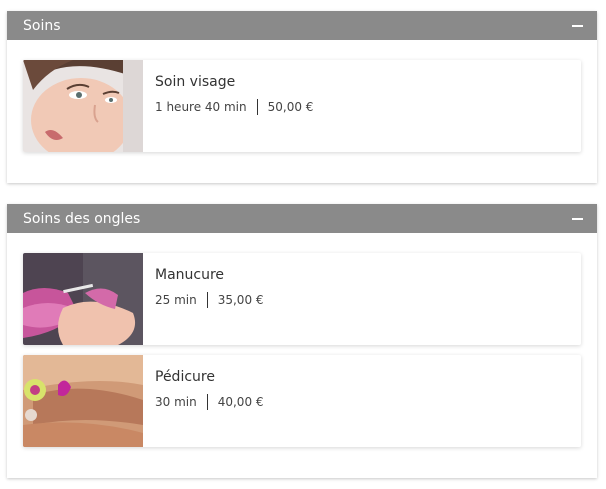 The width and height of the screenshot is (606, 489). What do you see at coordinates (176, 402) in the screenshot?
I see `service-duration: 30 min` at bounding box center [176, 402].